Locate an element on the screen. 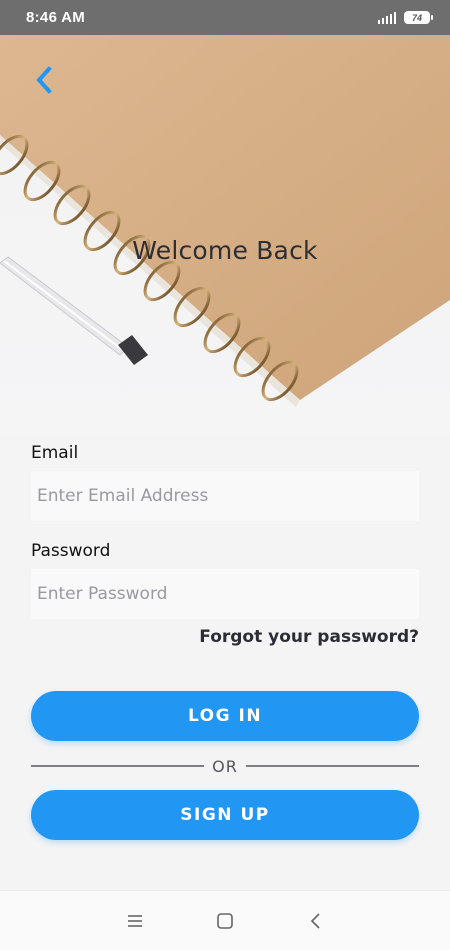 The image size is (450, 950). battery-level: 74 is located at coordinates (416, 17).